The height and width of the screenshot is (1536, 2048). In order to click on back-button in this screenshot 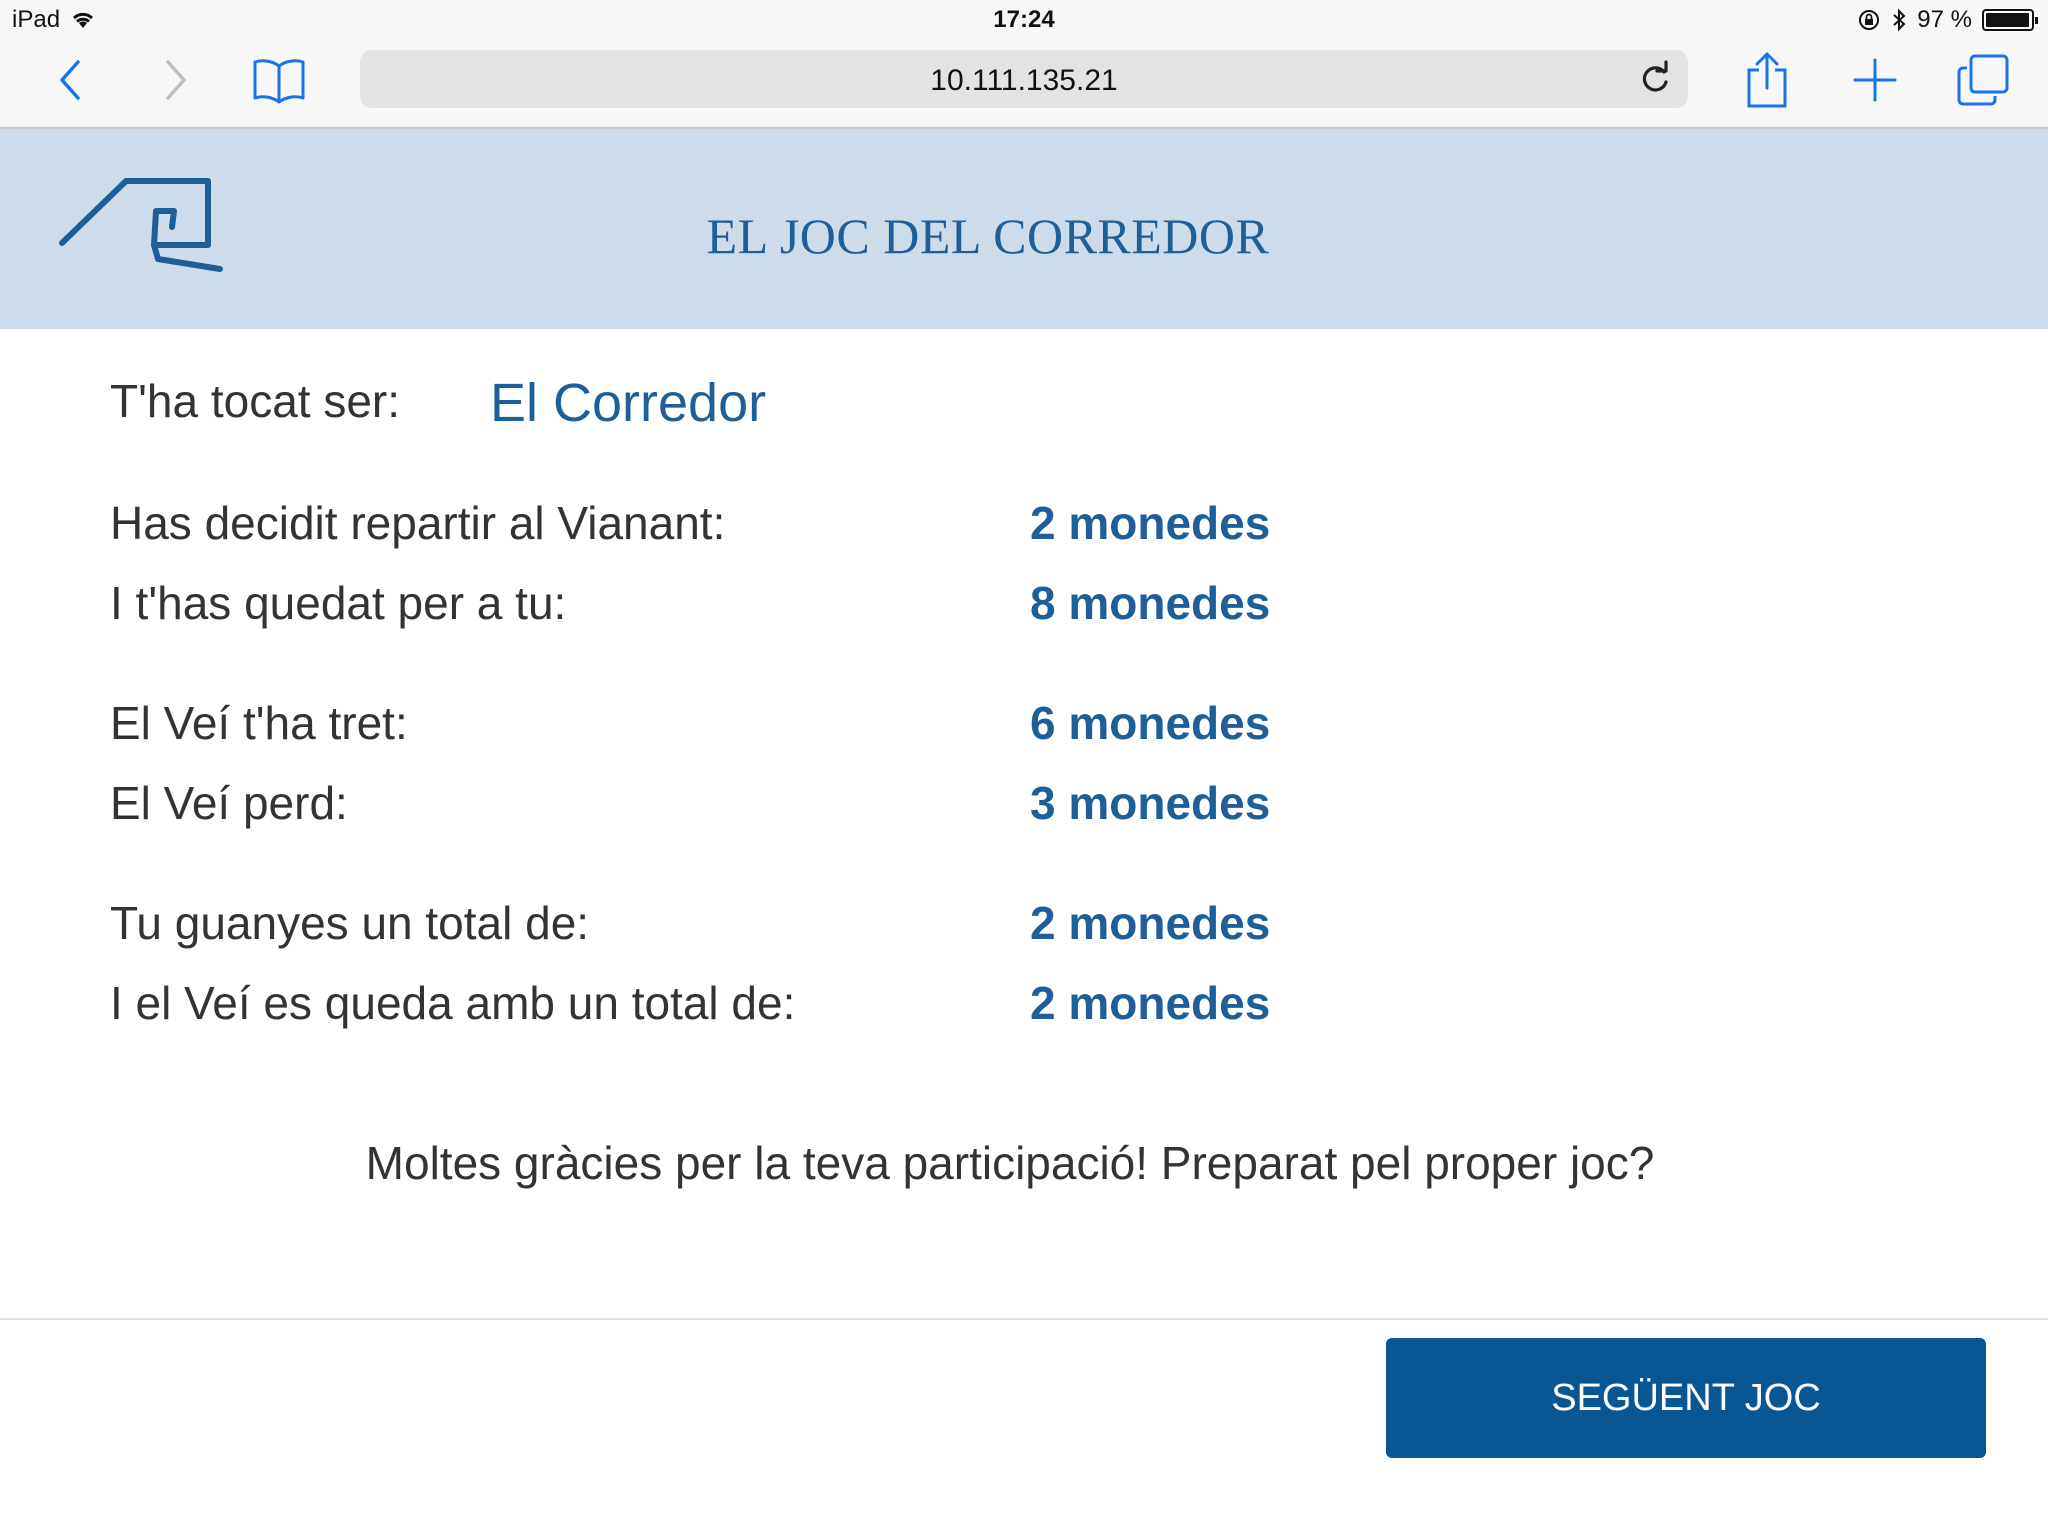, I will do `click(71, 80)`.